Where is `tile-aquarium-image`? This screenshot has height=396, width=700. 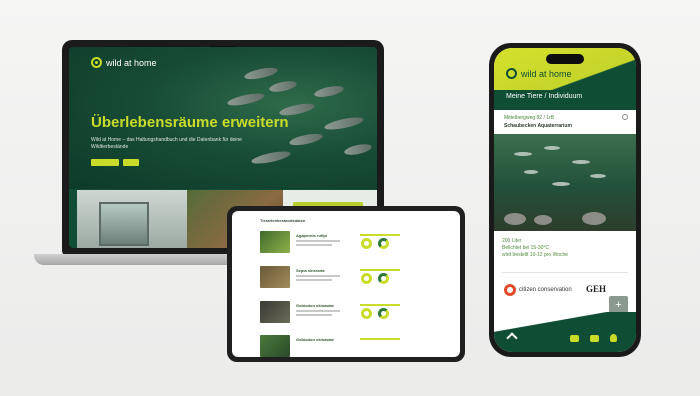 tile-aquarium-image is located at coordinates (132, 219).